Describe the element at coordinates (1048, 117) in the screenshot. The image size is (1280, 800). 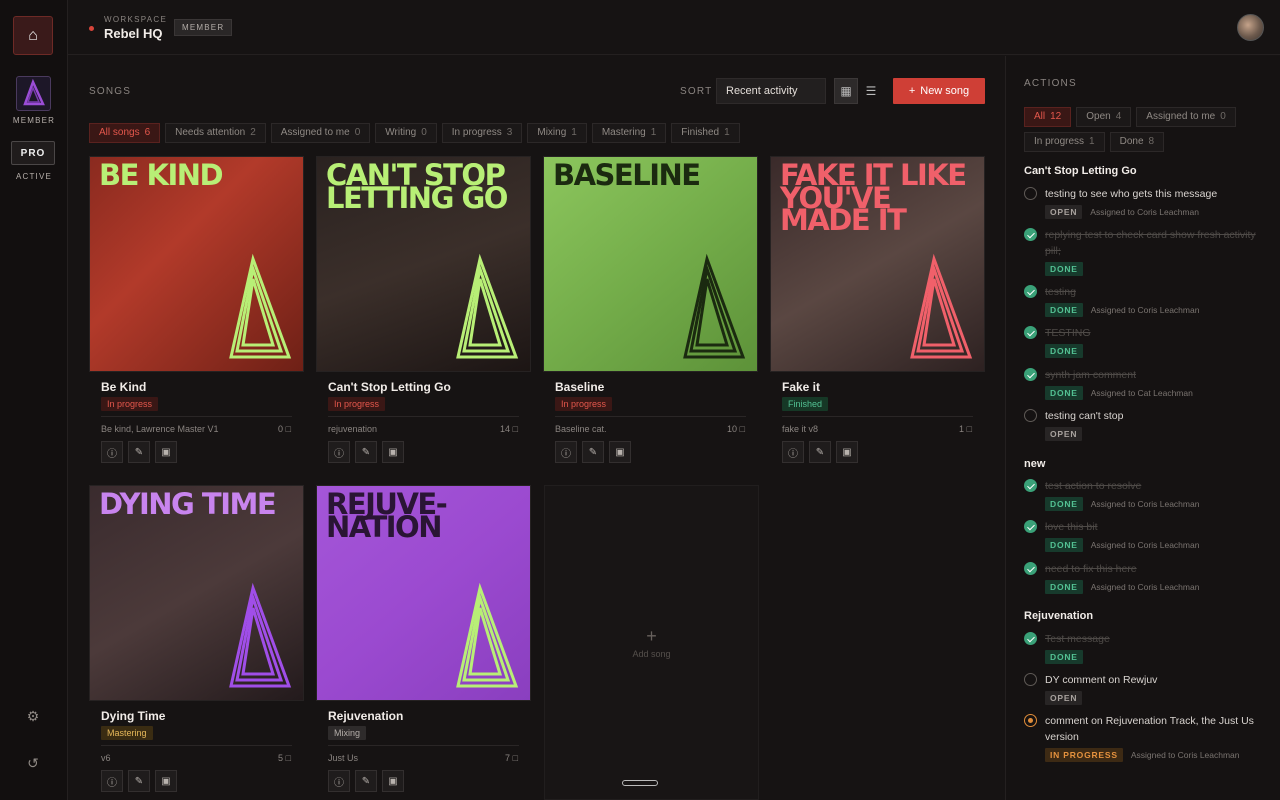
I see `action-filter-chip: All 12` at that location.